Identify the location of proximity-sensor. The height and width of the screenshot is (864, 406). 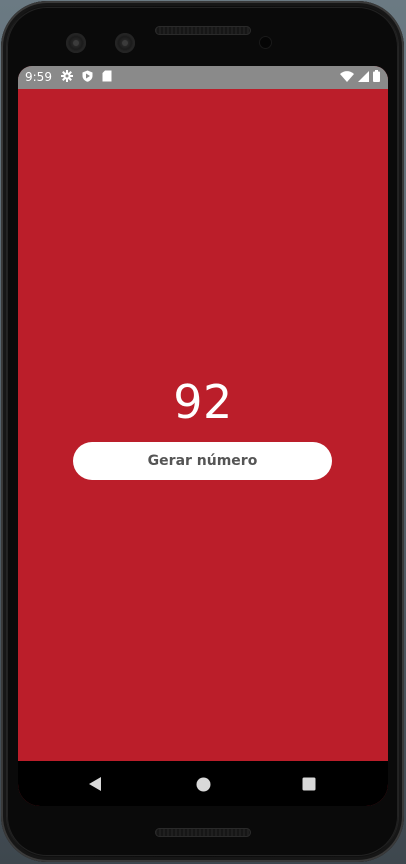
(265, 42).